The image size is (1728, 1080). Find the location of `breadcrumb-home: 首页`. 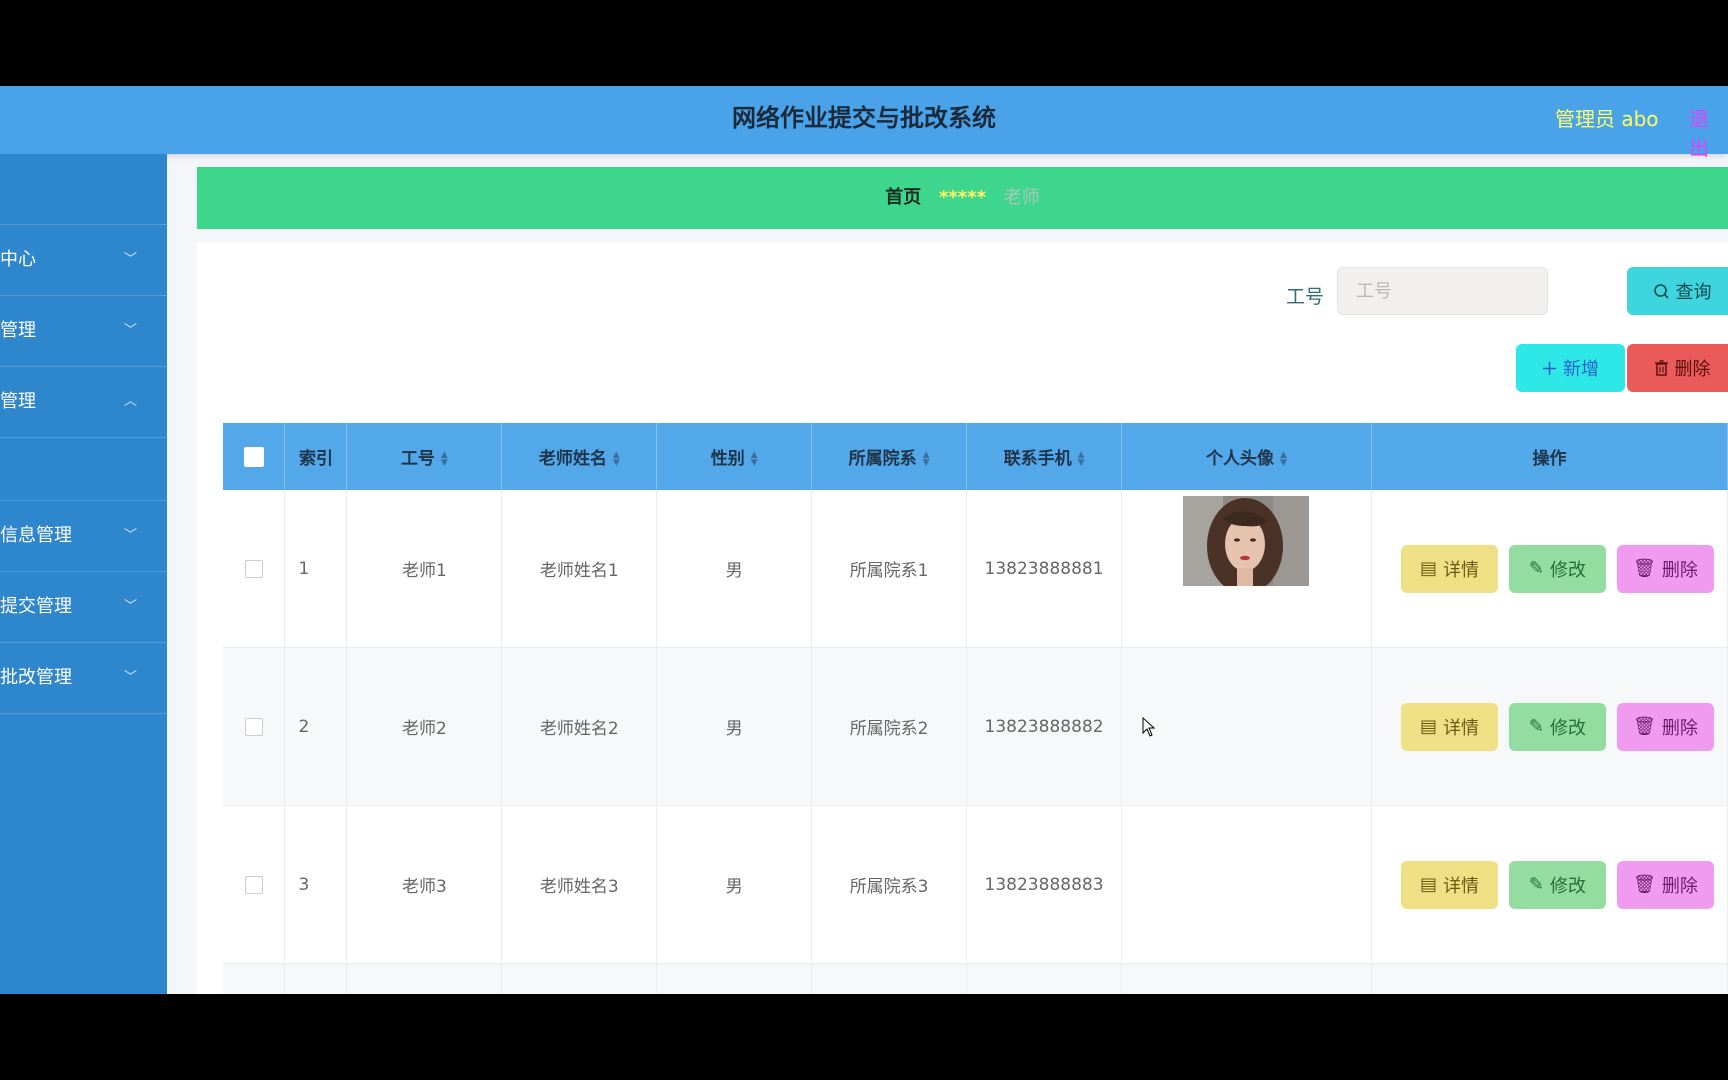

breadcrumb-home: 首页 is located at coordinates (903, 197).